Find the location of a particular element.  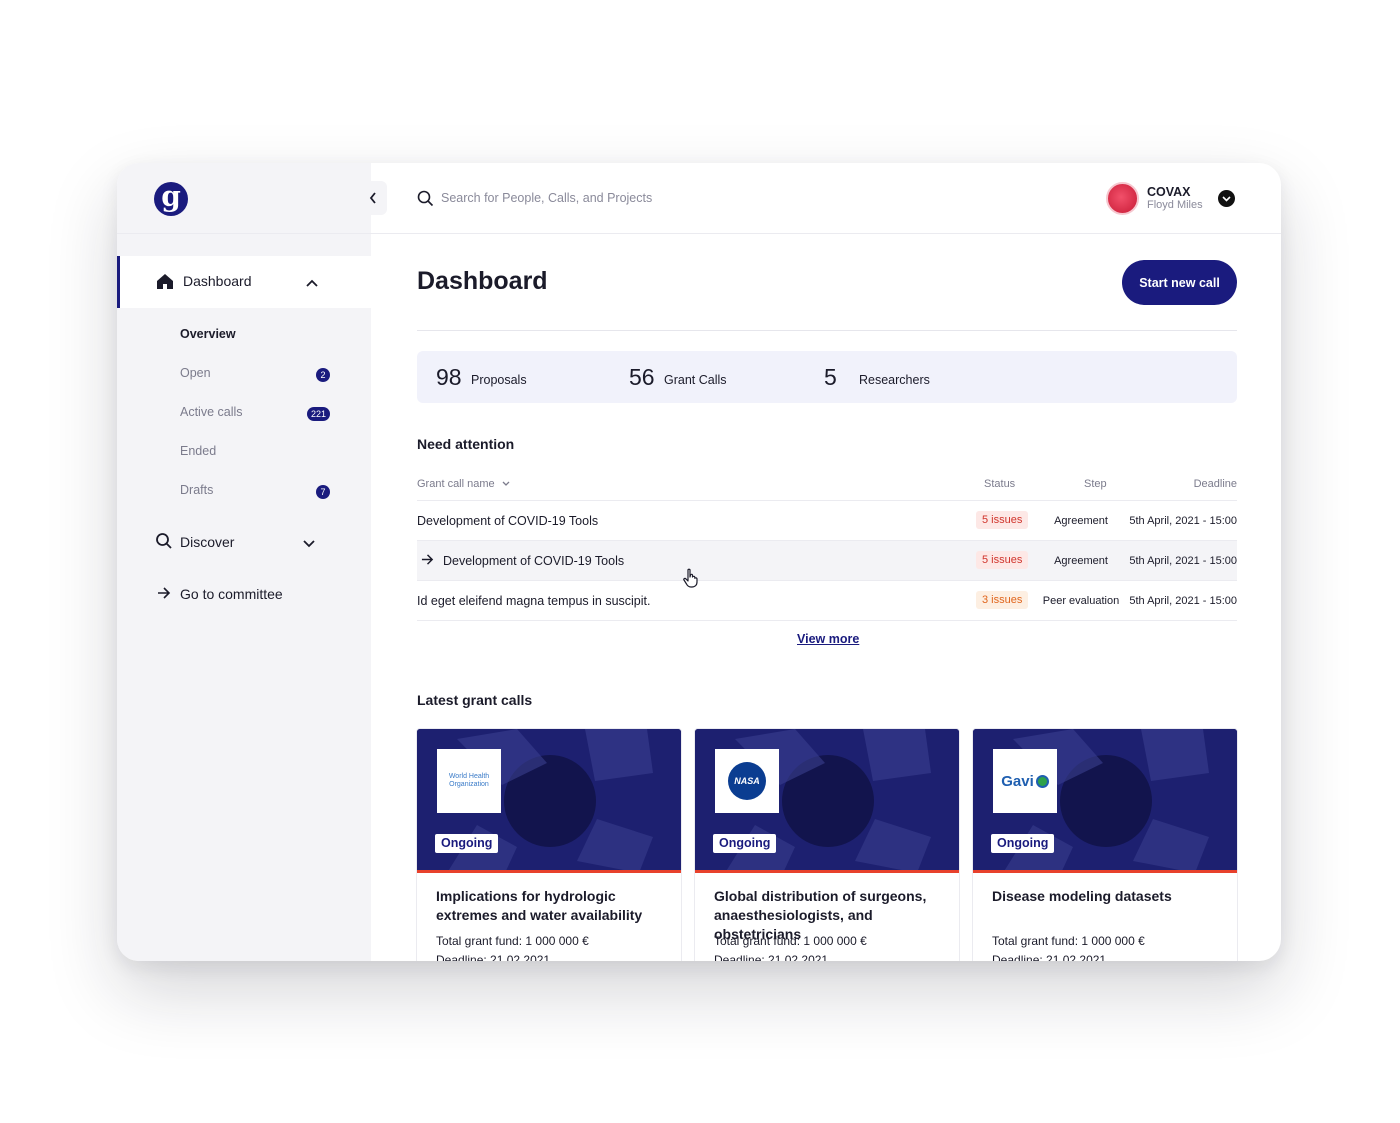

search-input is located at coordinates (631, 198).